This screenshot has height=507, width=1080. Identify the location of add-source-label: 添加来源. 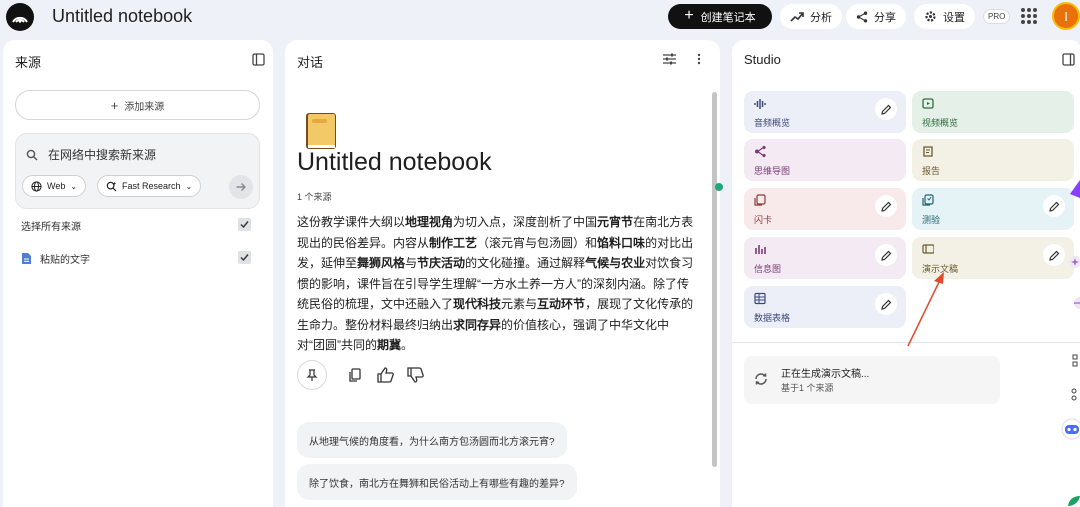
(144, 107).